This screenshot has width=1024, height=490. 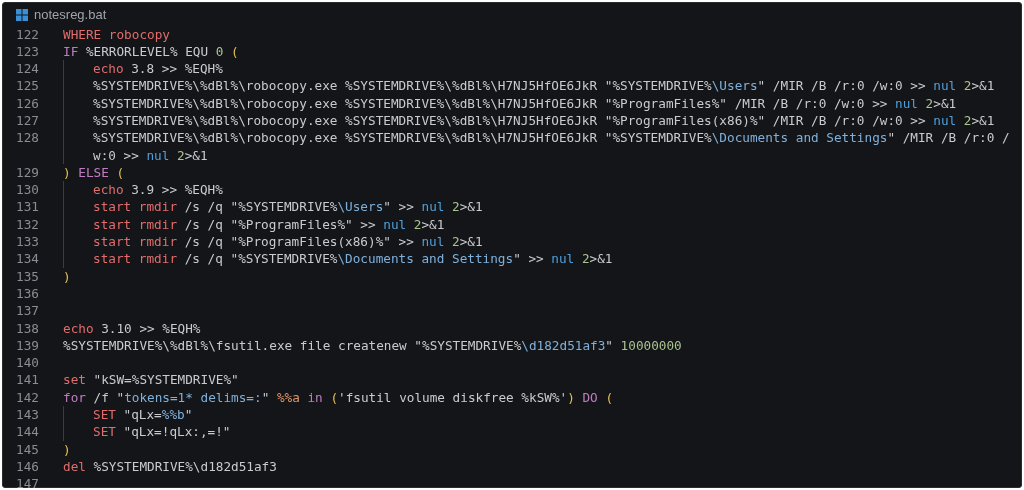 I want to click on line-number: 127, so click(x=27, y=121).